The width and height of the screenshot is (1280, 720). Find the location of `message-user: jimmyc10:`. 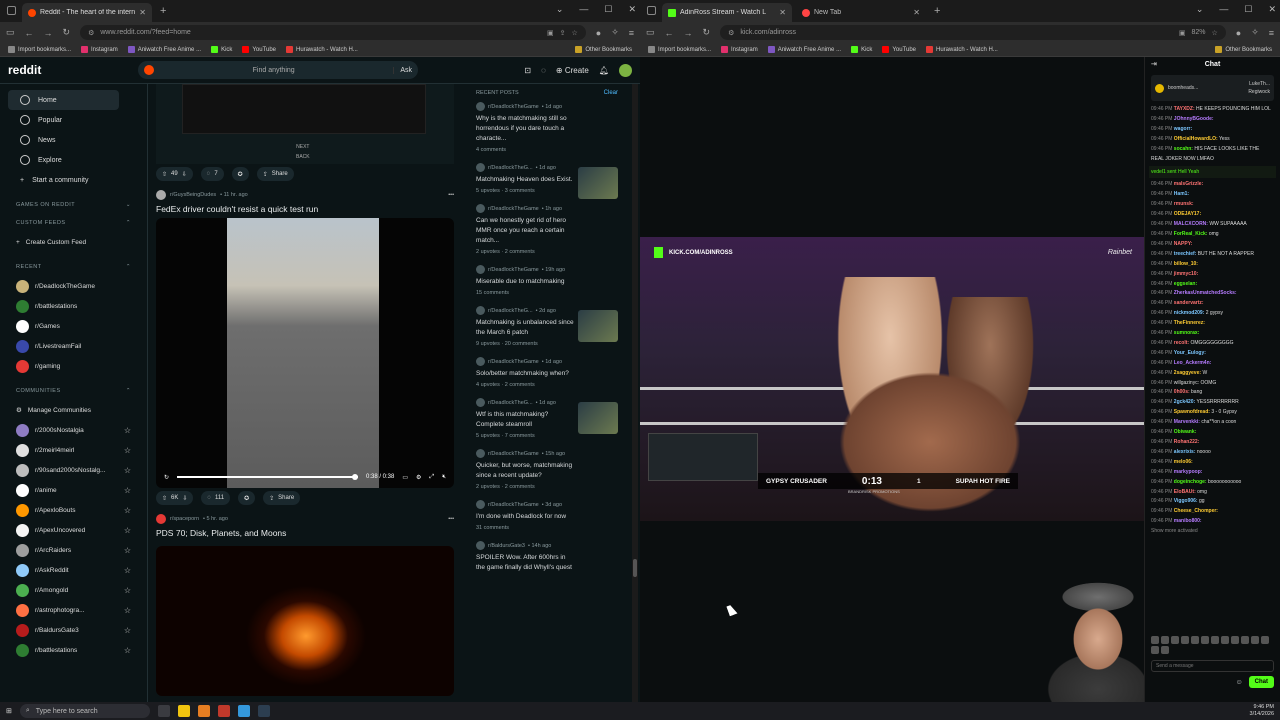

message-user: jimmyc10: is located at coordinates (1186, 274).